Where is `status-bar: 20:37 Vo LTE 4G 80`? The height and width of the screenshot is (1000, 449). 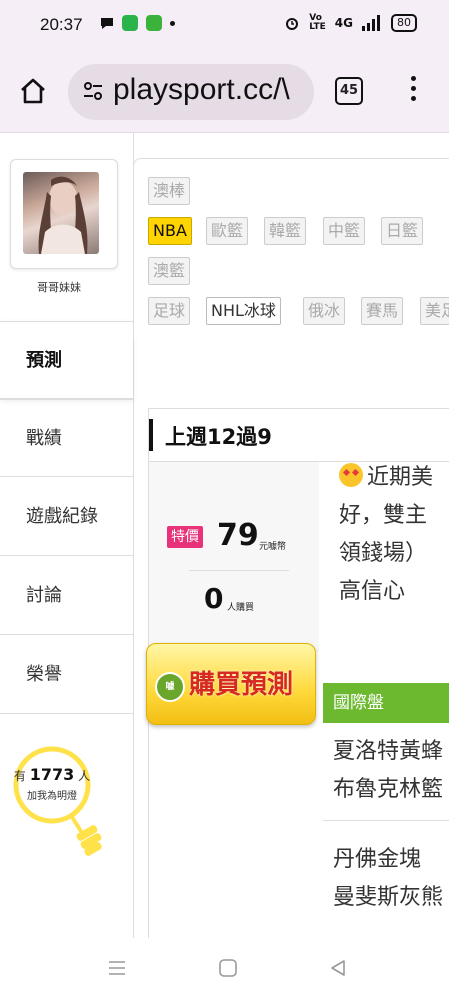 status-bar: 20:37 Vo LTE 4G 80 is located at coordinates (224, 25).